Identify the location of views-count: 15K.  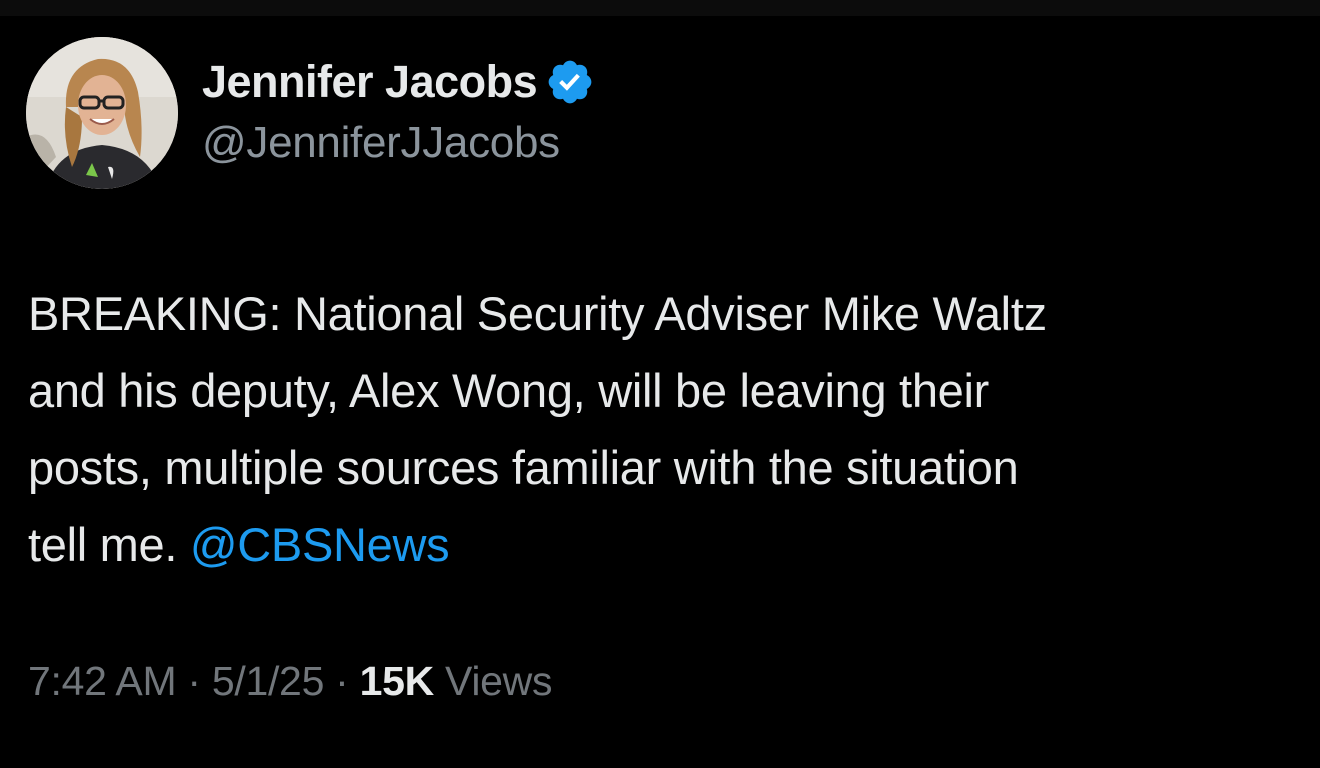
(397, 681).